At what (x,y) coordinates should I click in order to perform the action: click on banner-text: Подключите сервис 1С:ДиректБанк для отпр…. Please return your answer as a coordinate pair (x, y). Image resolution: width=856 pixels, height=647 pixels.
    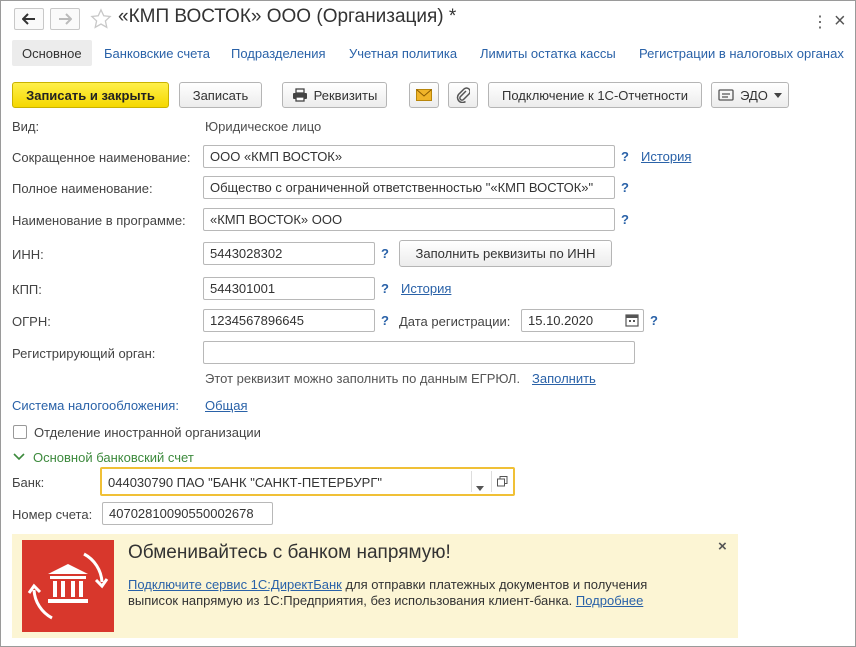
    Looking at the image, I should click on (408, 593).